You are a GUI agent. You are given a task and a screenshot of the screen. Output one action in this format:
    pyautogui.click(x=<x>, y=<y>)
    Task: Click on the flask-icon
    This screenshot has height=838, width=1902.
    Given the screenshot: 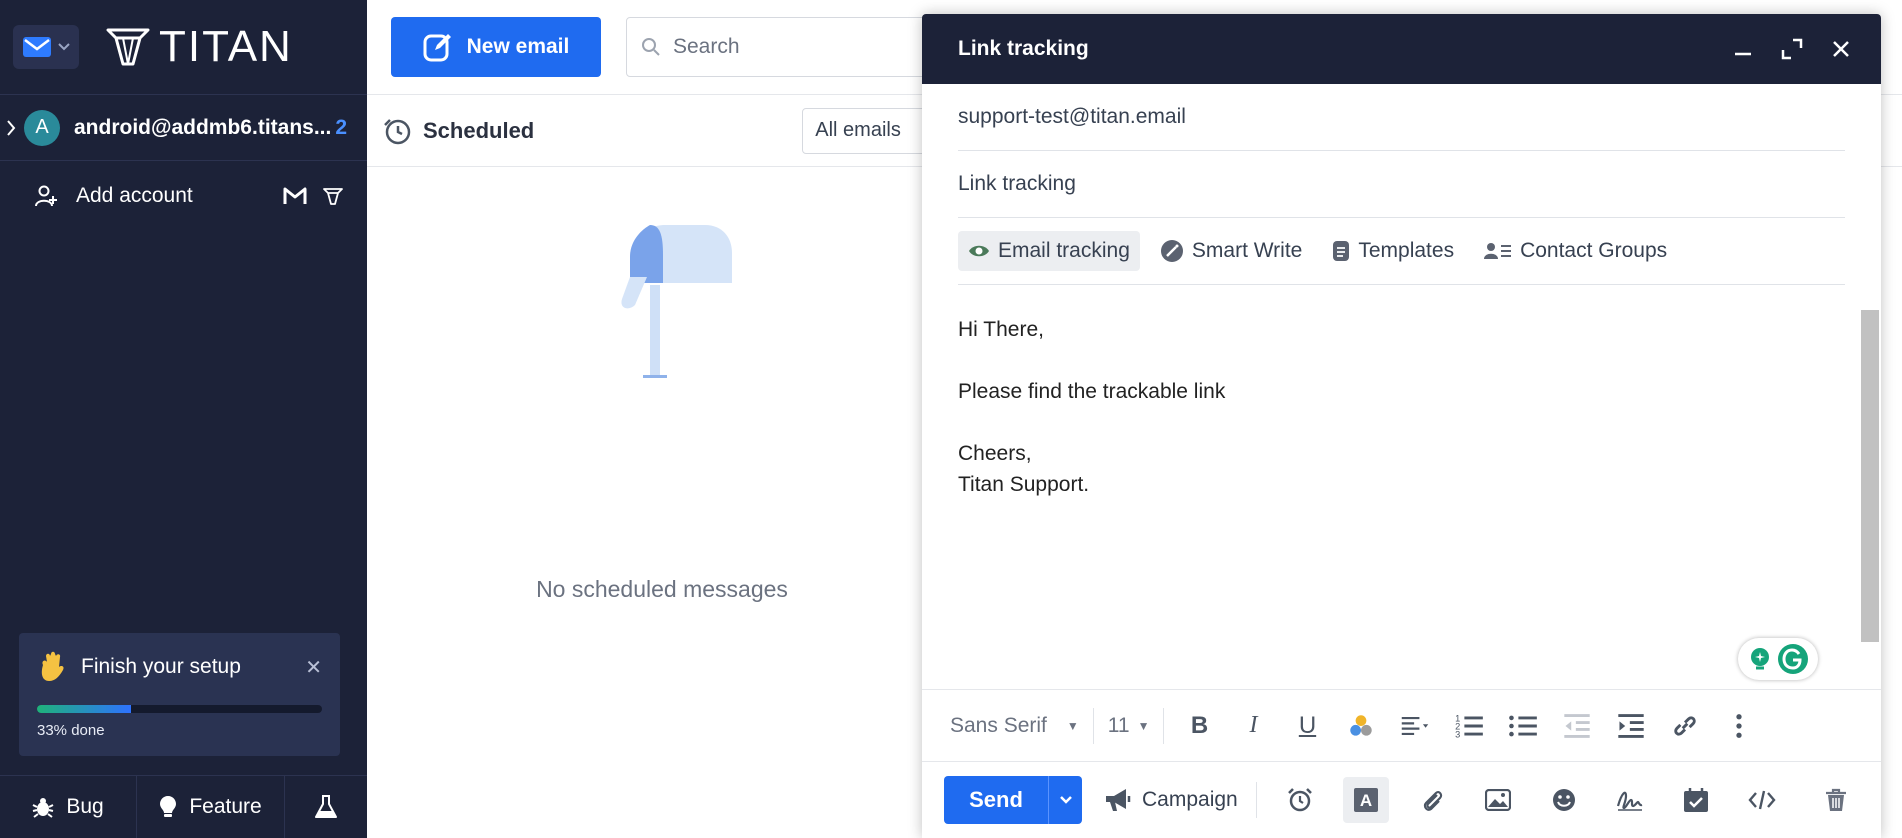 What is the action you would take?
    pyautogui.click(x=326, y=806)
    